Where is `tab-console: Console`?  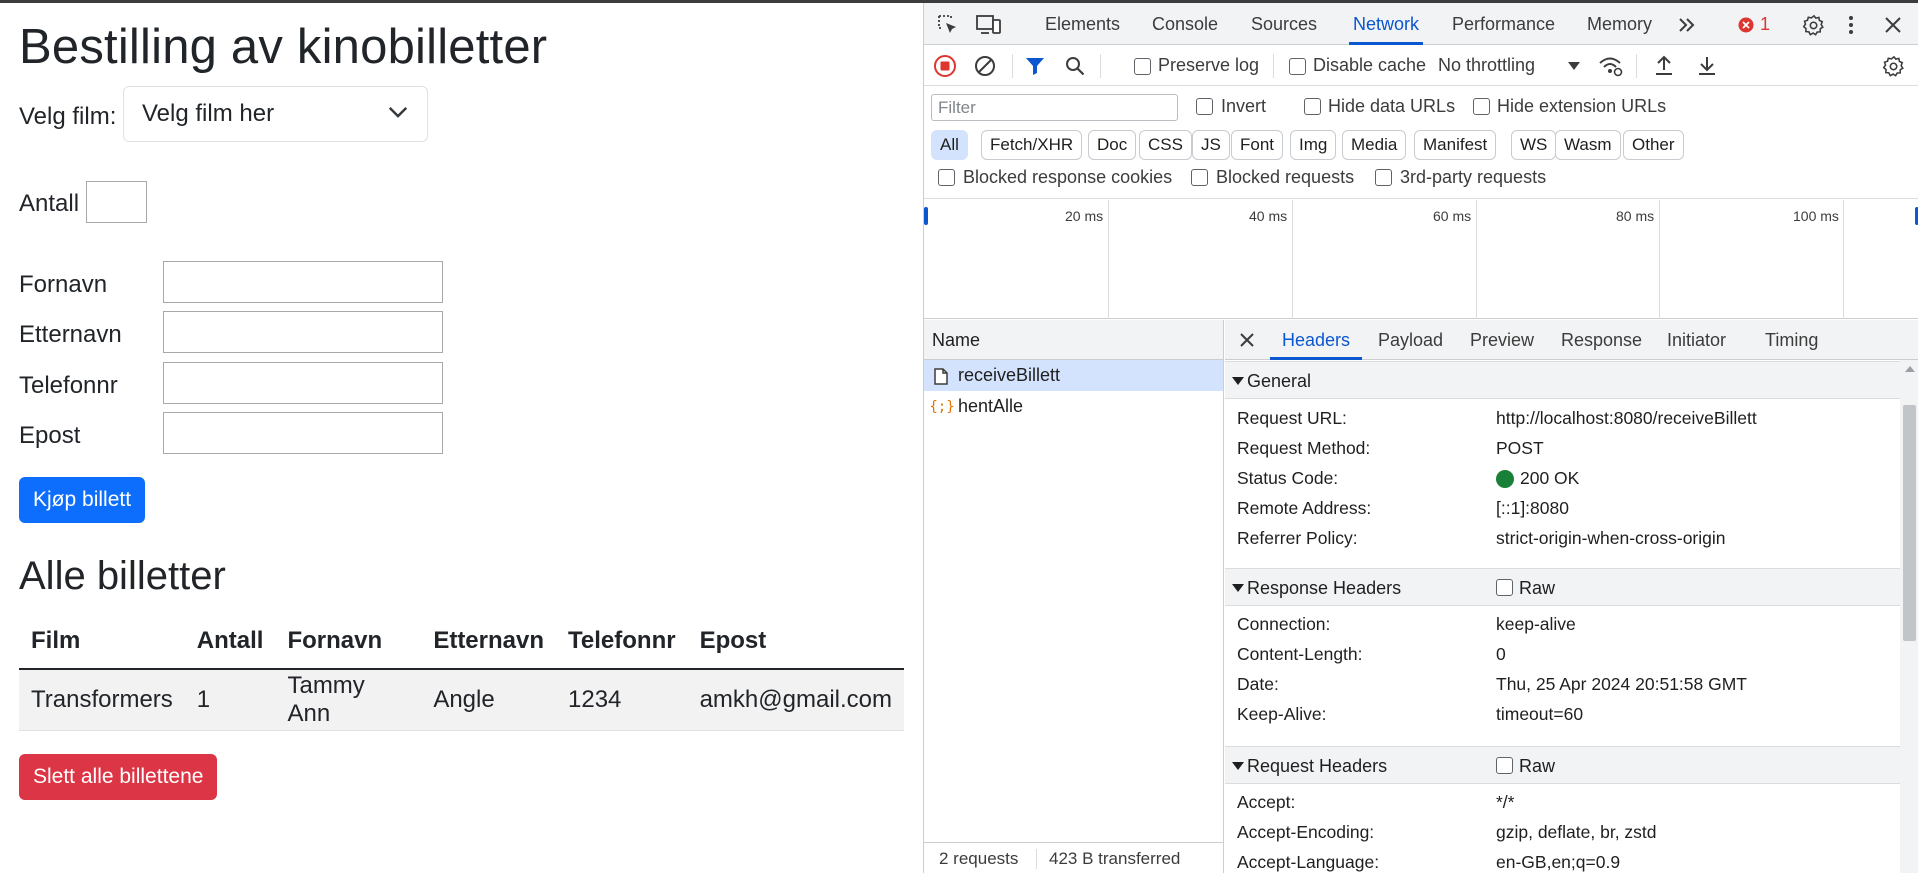 tab-console: Console is located at coordinates (1185, 24).